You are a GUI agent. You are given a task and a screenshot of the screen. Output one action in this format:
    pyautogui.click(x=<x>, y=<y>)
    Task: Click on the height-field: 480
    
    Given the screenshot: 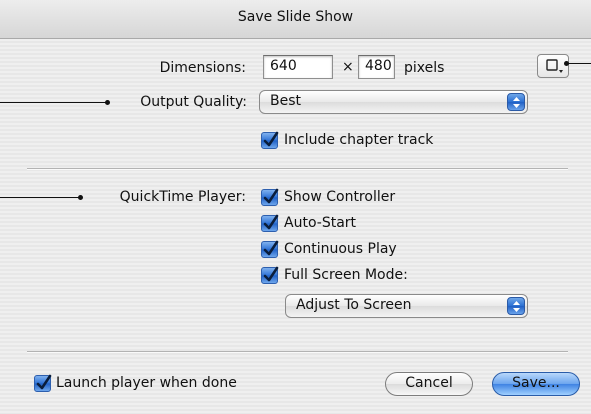 What is the action you would take?
    pyautogui.click(x=376, y=67)
    